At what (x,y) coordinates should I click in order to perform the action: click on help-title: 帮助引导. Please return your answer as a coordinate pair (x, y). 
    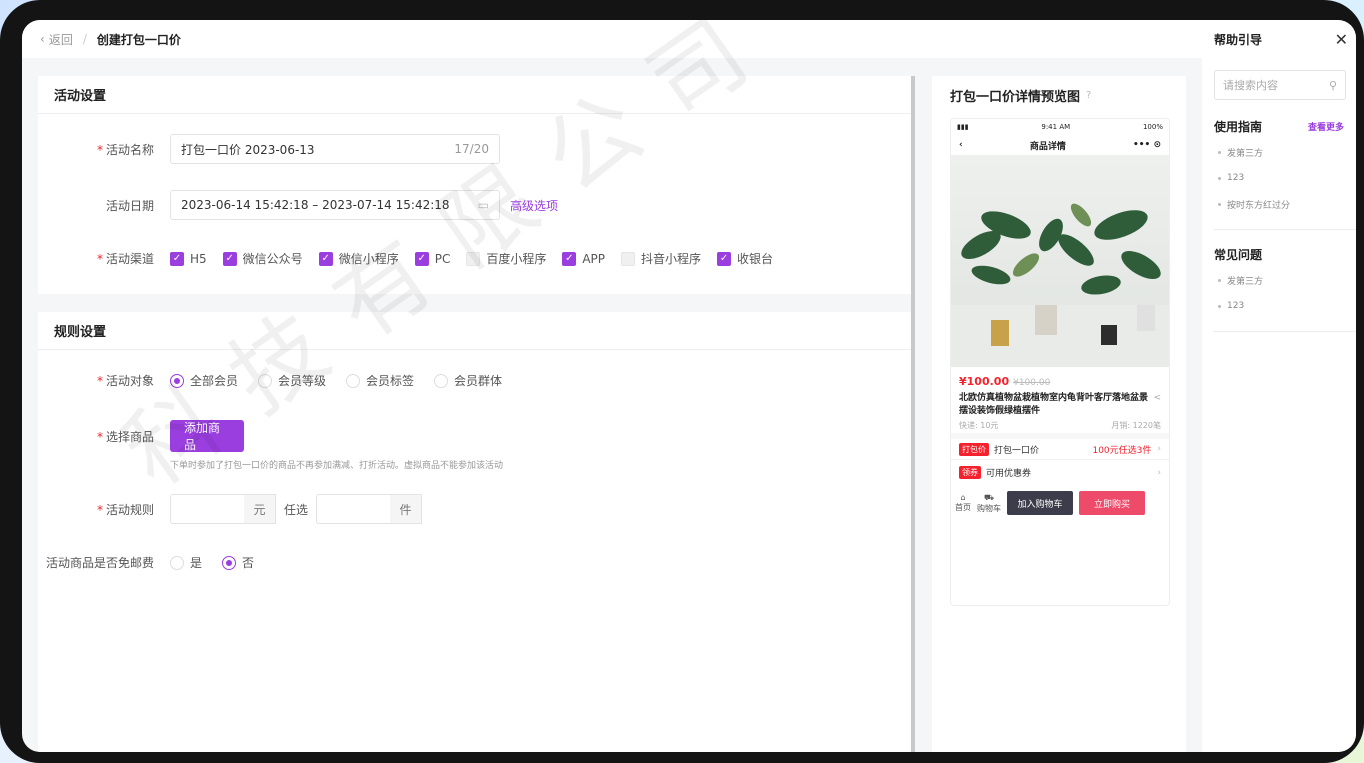
    Looking at the image, I should click on (1238, 39).